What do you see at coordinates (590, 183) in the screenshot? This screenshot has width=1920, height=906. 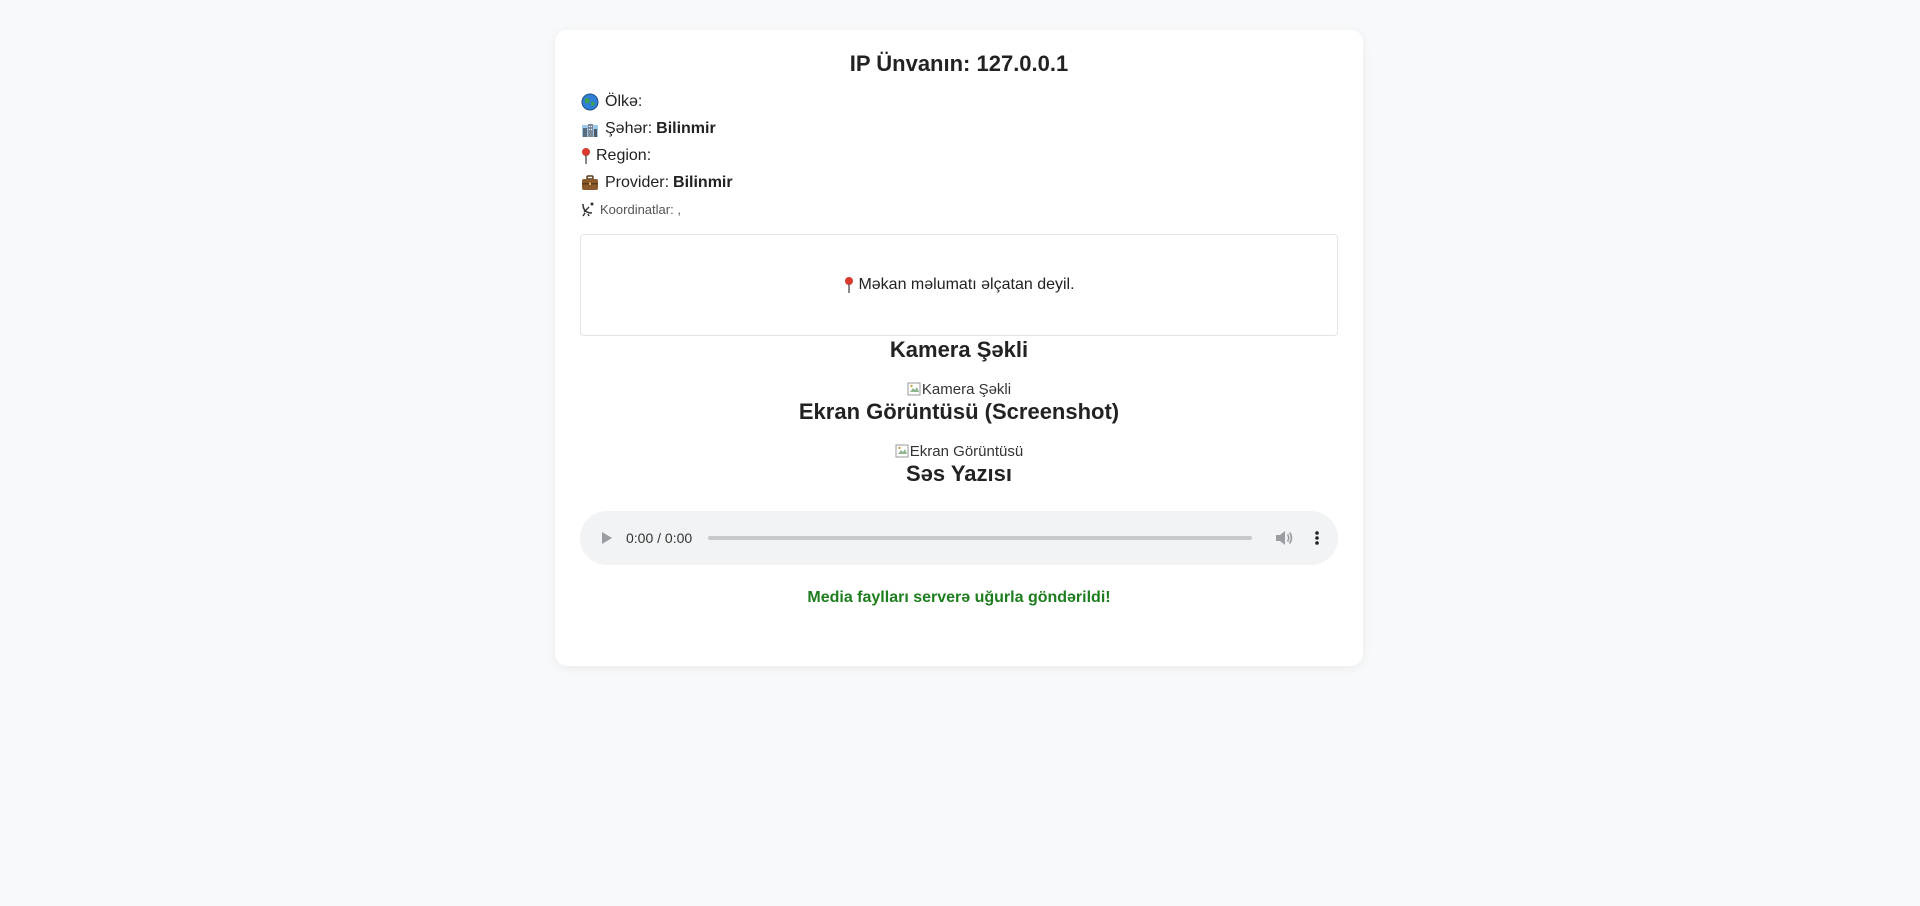 I see `briefcase-icon` at bounding box center [590, 183].